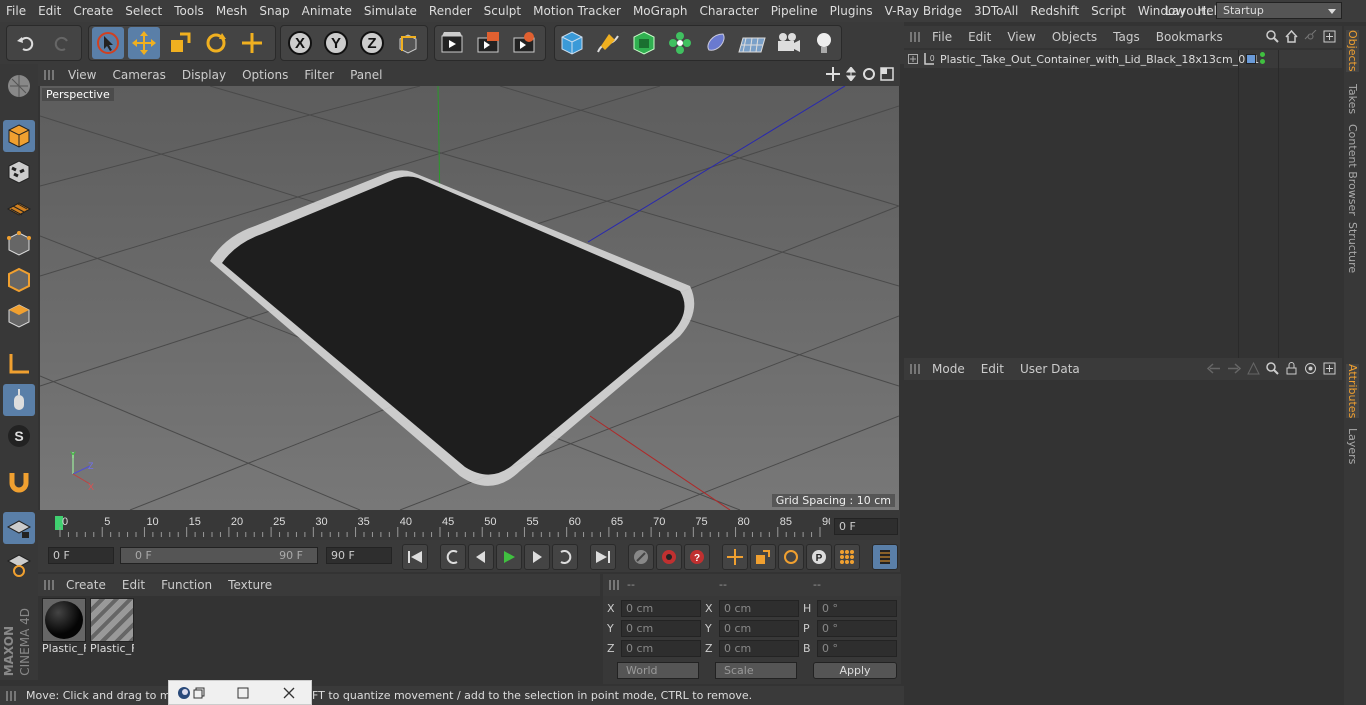 This screenshot has width=1366, height=705. I want to click on forward-arrow-icon, so click(1234, 368).